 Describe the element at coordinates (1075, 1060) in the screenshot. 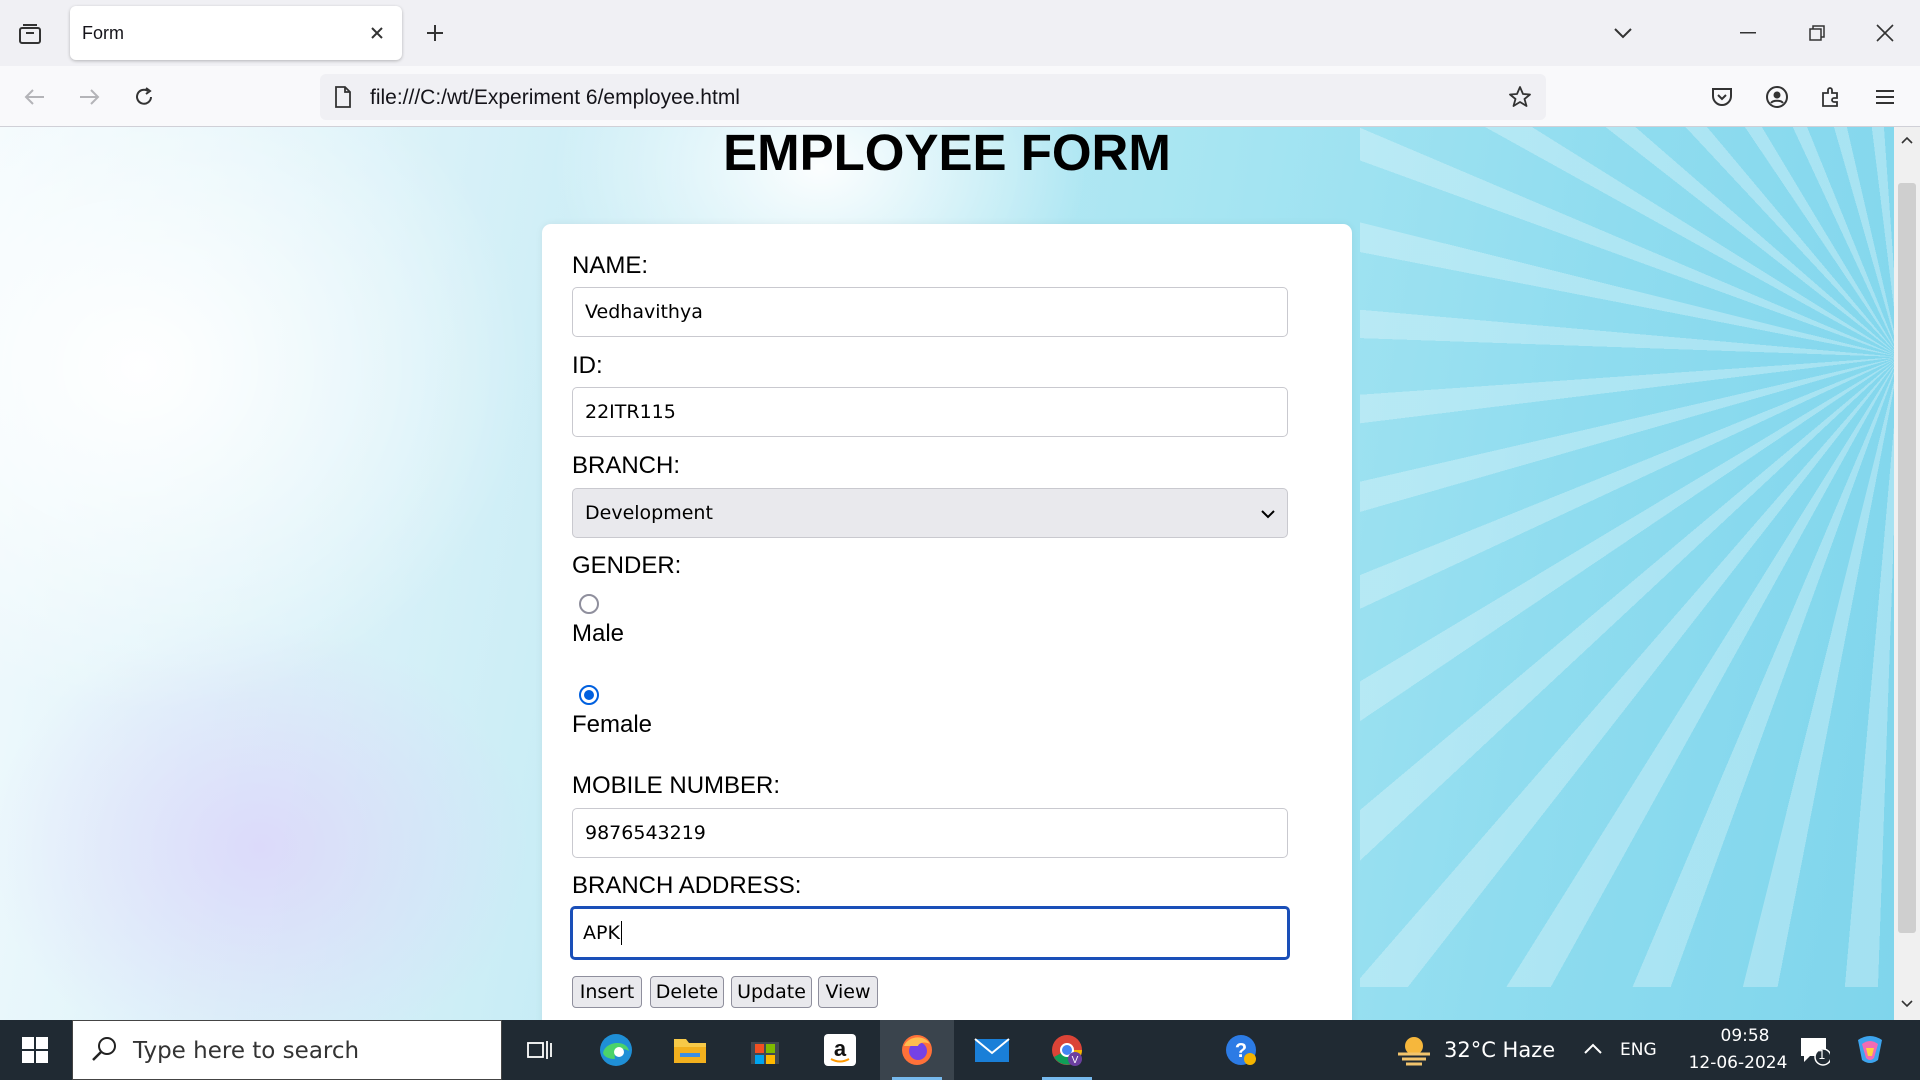

I see `svg-text: V` at that location.